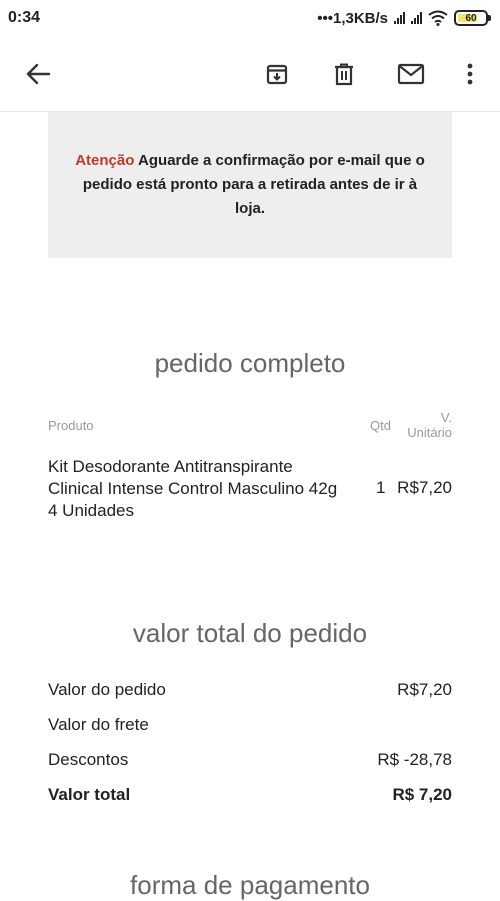 Image resolution: width=500 pixels, height=901 pixels. I want to click on status-indicators: •••1,3KB/s 60, so click(404, 18).